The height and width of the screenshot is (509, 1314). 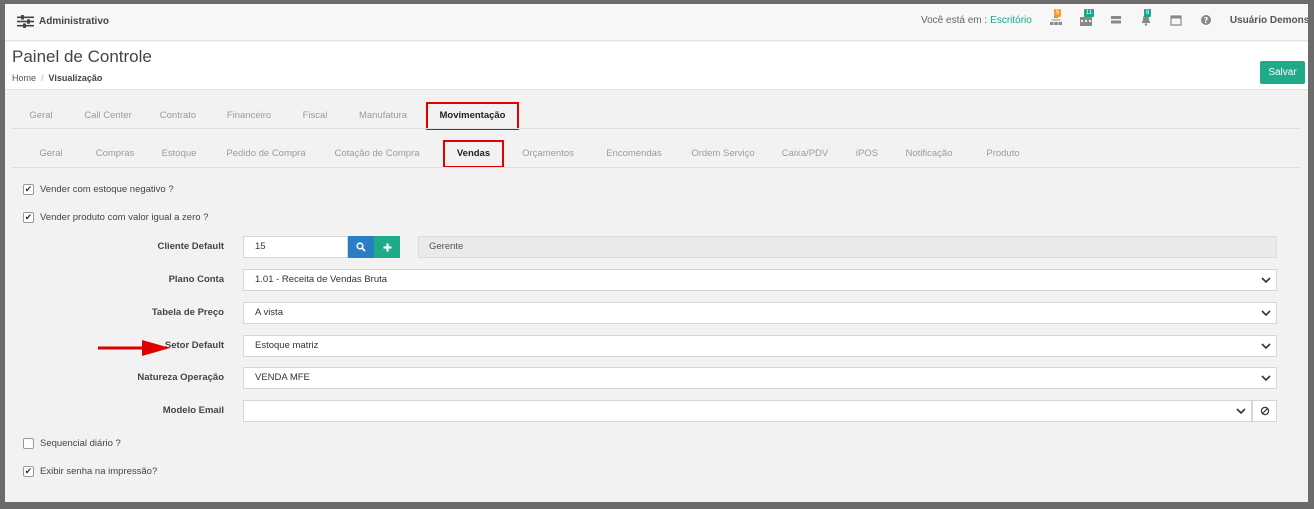 I want to click on plus-icon, so click(x=387, y=247).